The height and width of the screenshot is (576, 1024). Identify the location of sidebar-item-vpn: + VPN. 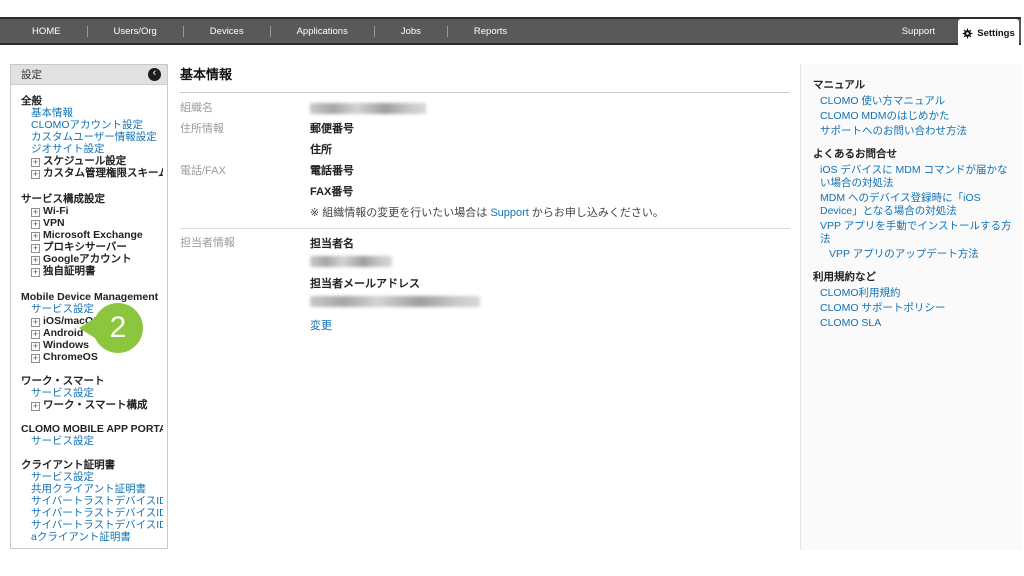
(92, 223).